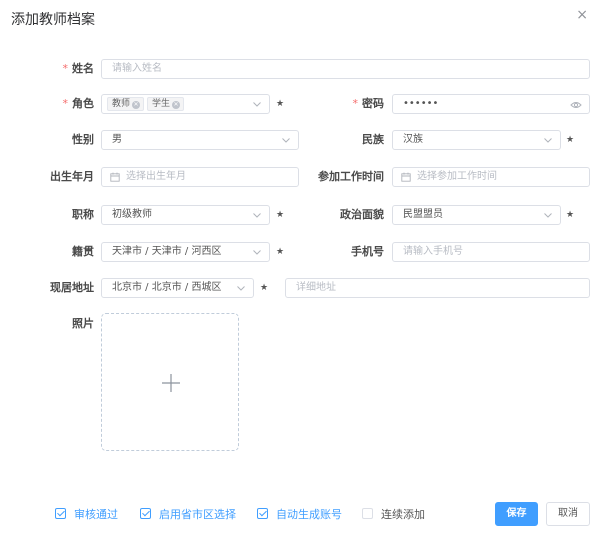 This screenshot has height=534, width=600. I want to click on address-detail-input: 详细地址, so click(437, 288).